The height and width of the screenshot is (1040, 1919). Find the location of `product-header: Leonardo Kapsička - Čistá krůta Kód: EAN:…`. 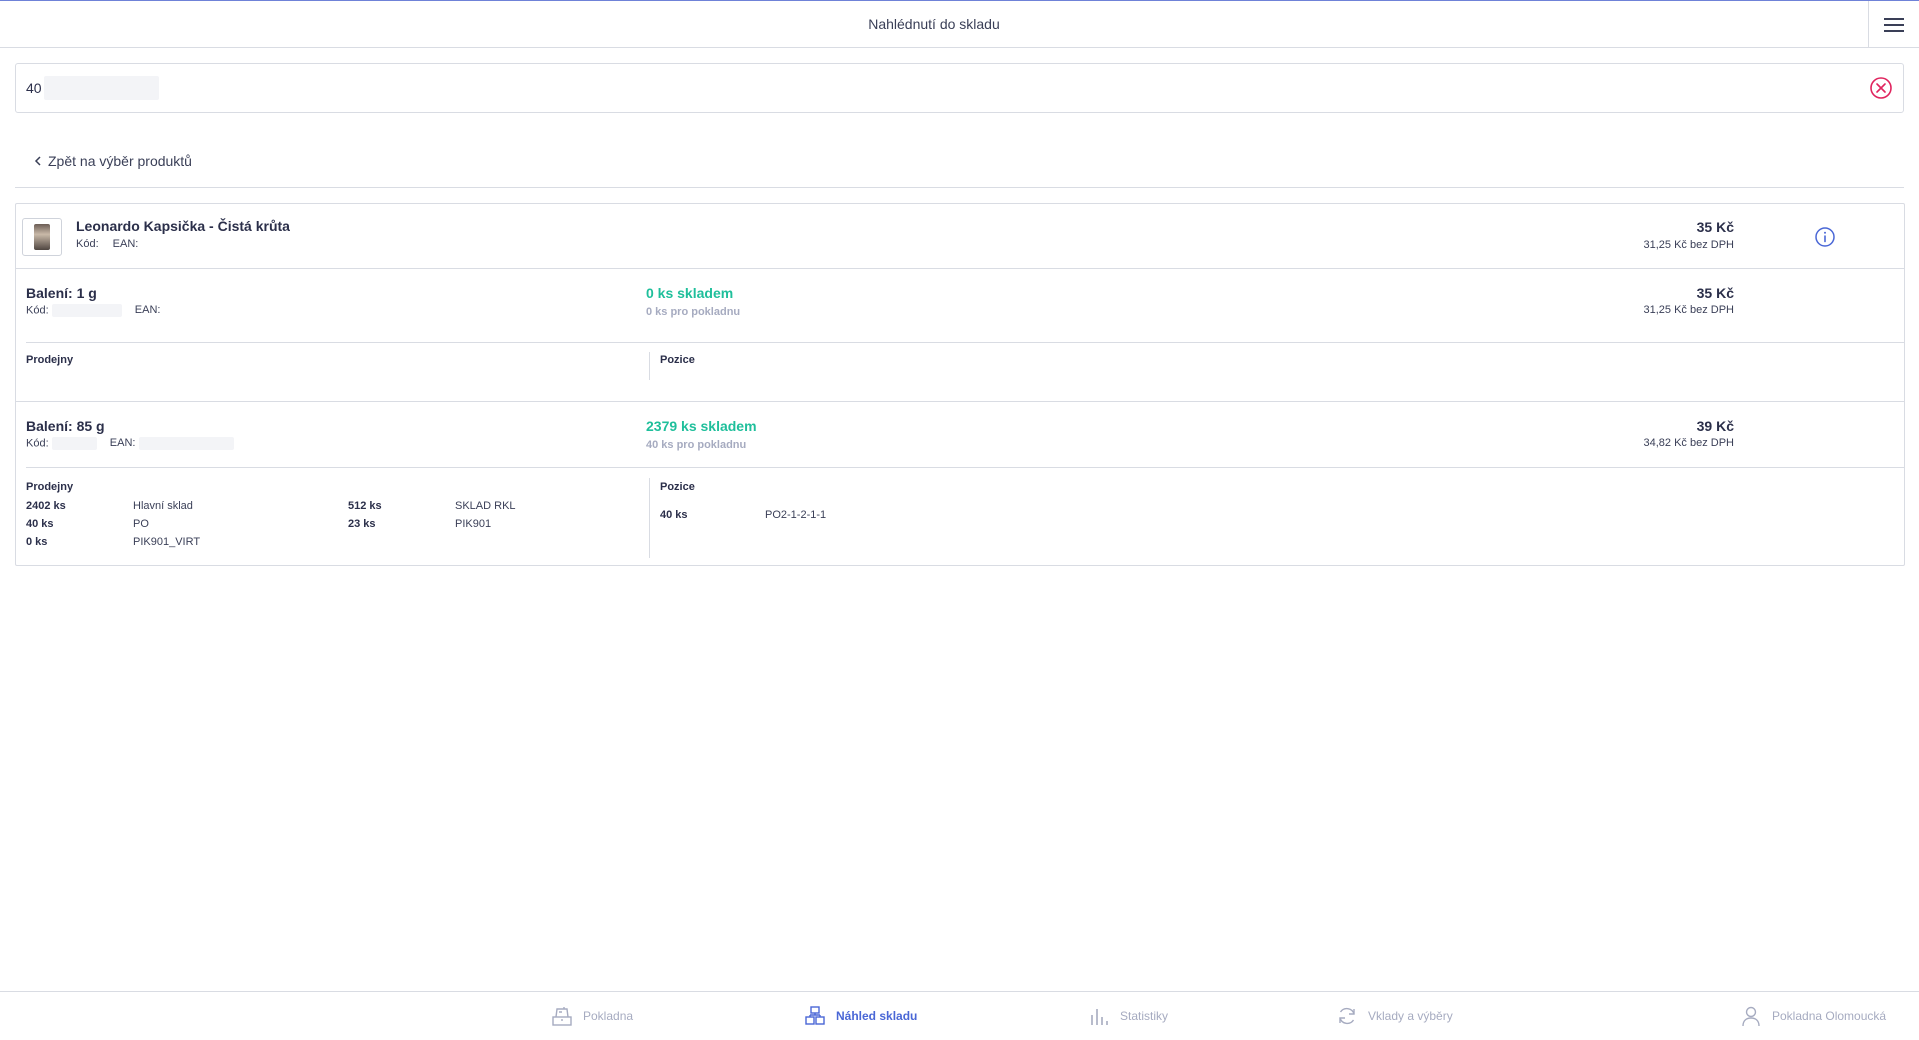

product-header: Leonardo Kapsička - Čistá krůta Kód: EAN:… is located at coordinates (960, 236).